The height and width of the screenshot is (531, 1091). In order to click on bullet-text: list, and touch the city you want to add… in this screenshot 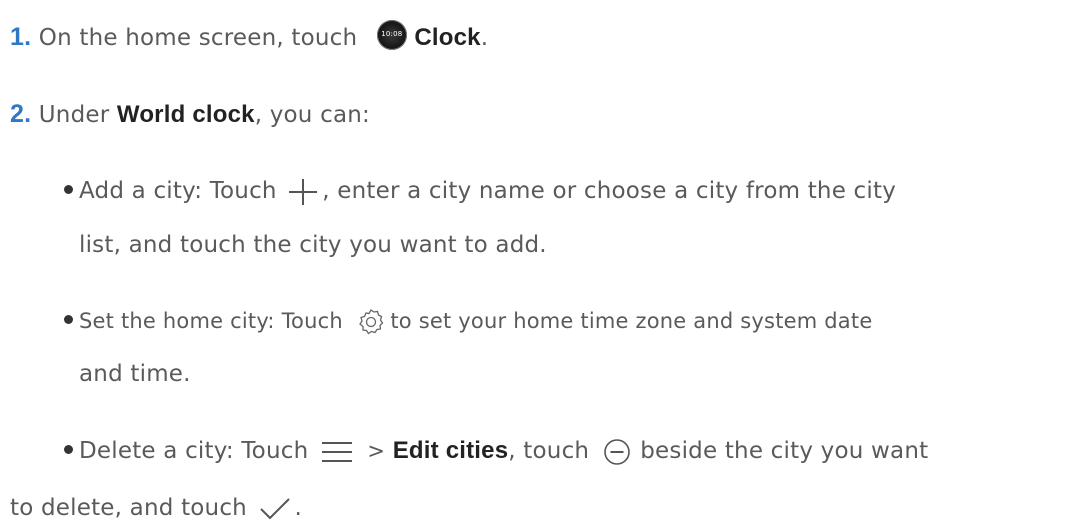, I will do `click(313, 245)`.